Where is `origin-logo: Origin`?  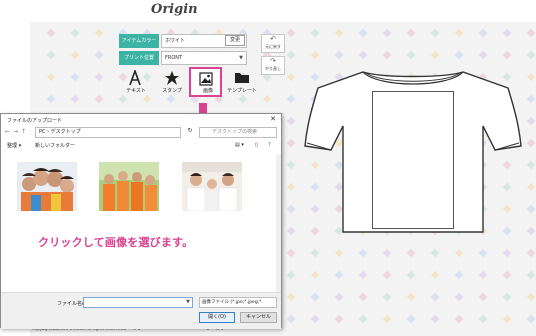
origin-logo: Origin is located at coordinates (174, 9).